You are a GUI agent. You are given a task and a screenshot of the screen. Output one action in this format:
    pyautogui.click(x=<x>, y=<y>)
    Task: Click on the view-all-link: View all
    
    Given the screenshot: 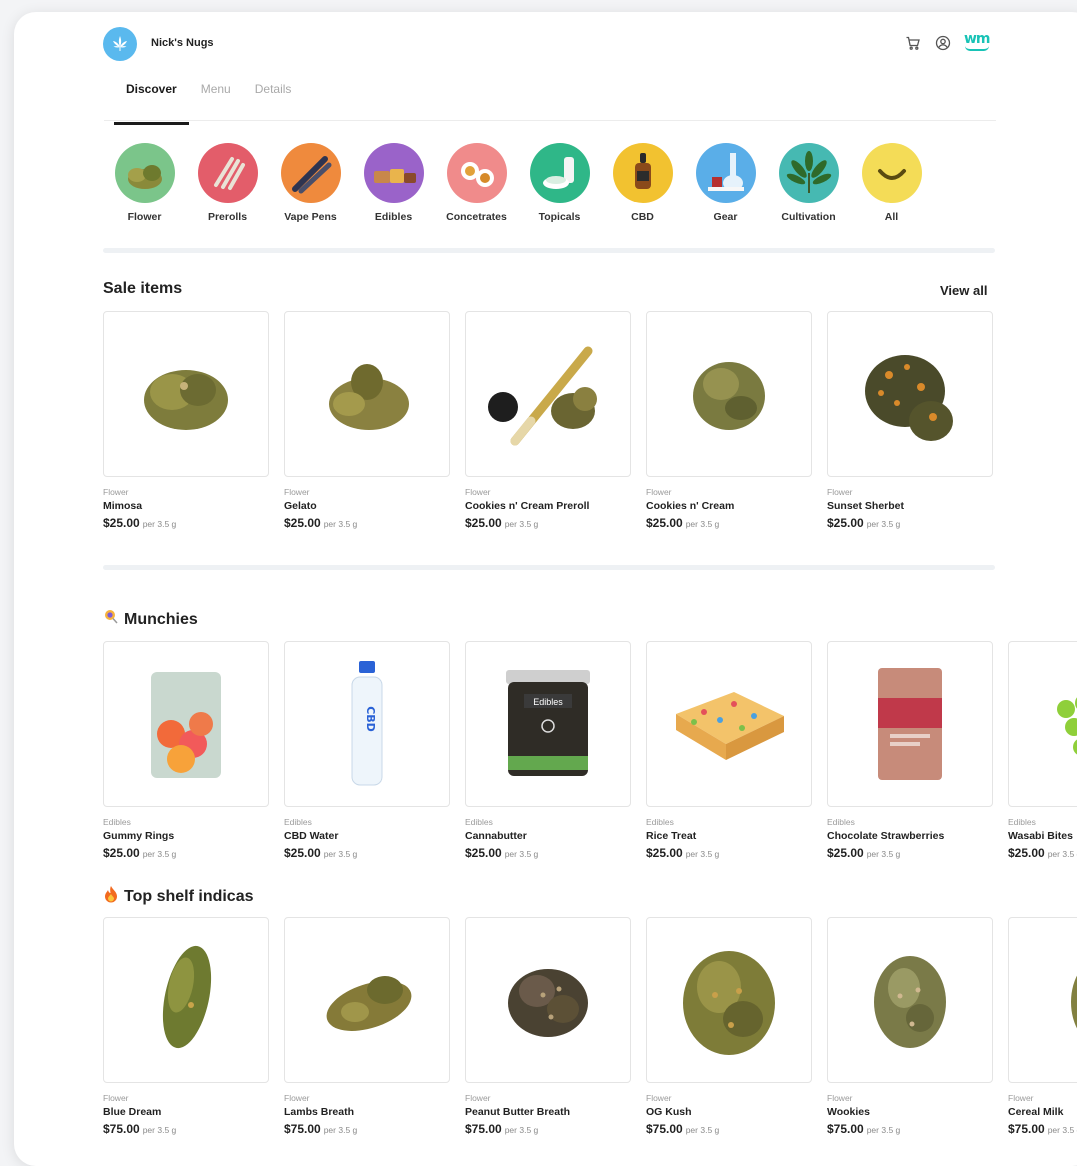 What is the action you would take?
    pyautogui.click(x=963, y=290)
    